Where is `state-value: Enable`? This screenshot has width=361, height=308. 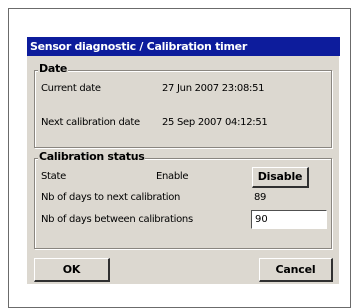 state-value: Enable is located at coordinates (172, 176).